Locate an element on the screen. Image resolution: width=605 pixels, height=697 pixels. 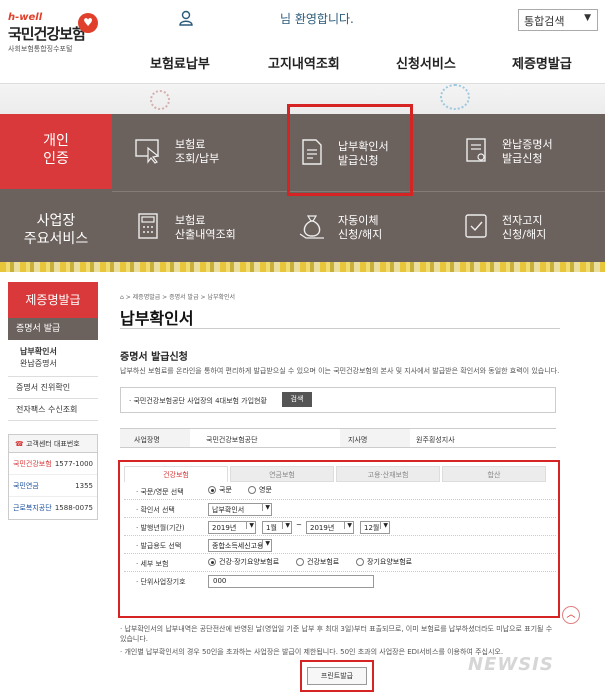
quick-label: 조회/납부 is located at coordinates (197, 158).